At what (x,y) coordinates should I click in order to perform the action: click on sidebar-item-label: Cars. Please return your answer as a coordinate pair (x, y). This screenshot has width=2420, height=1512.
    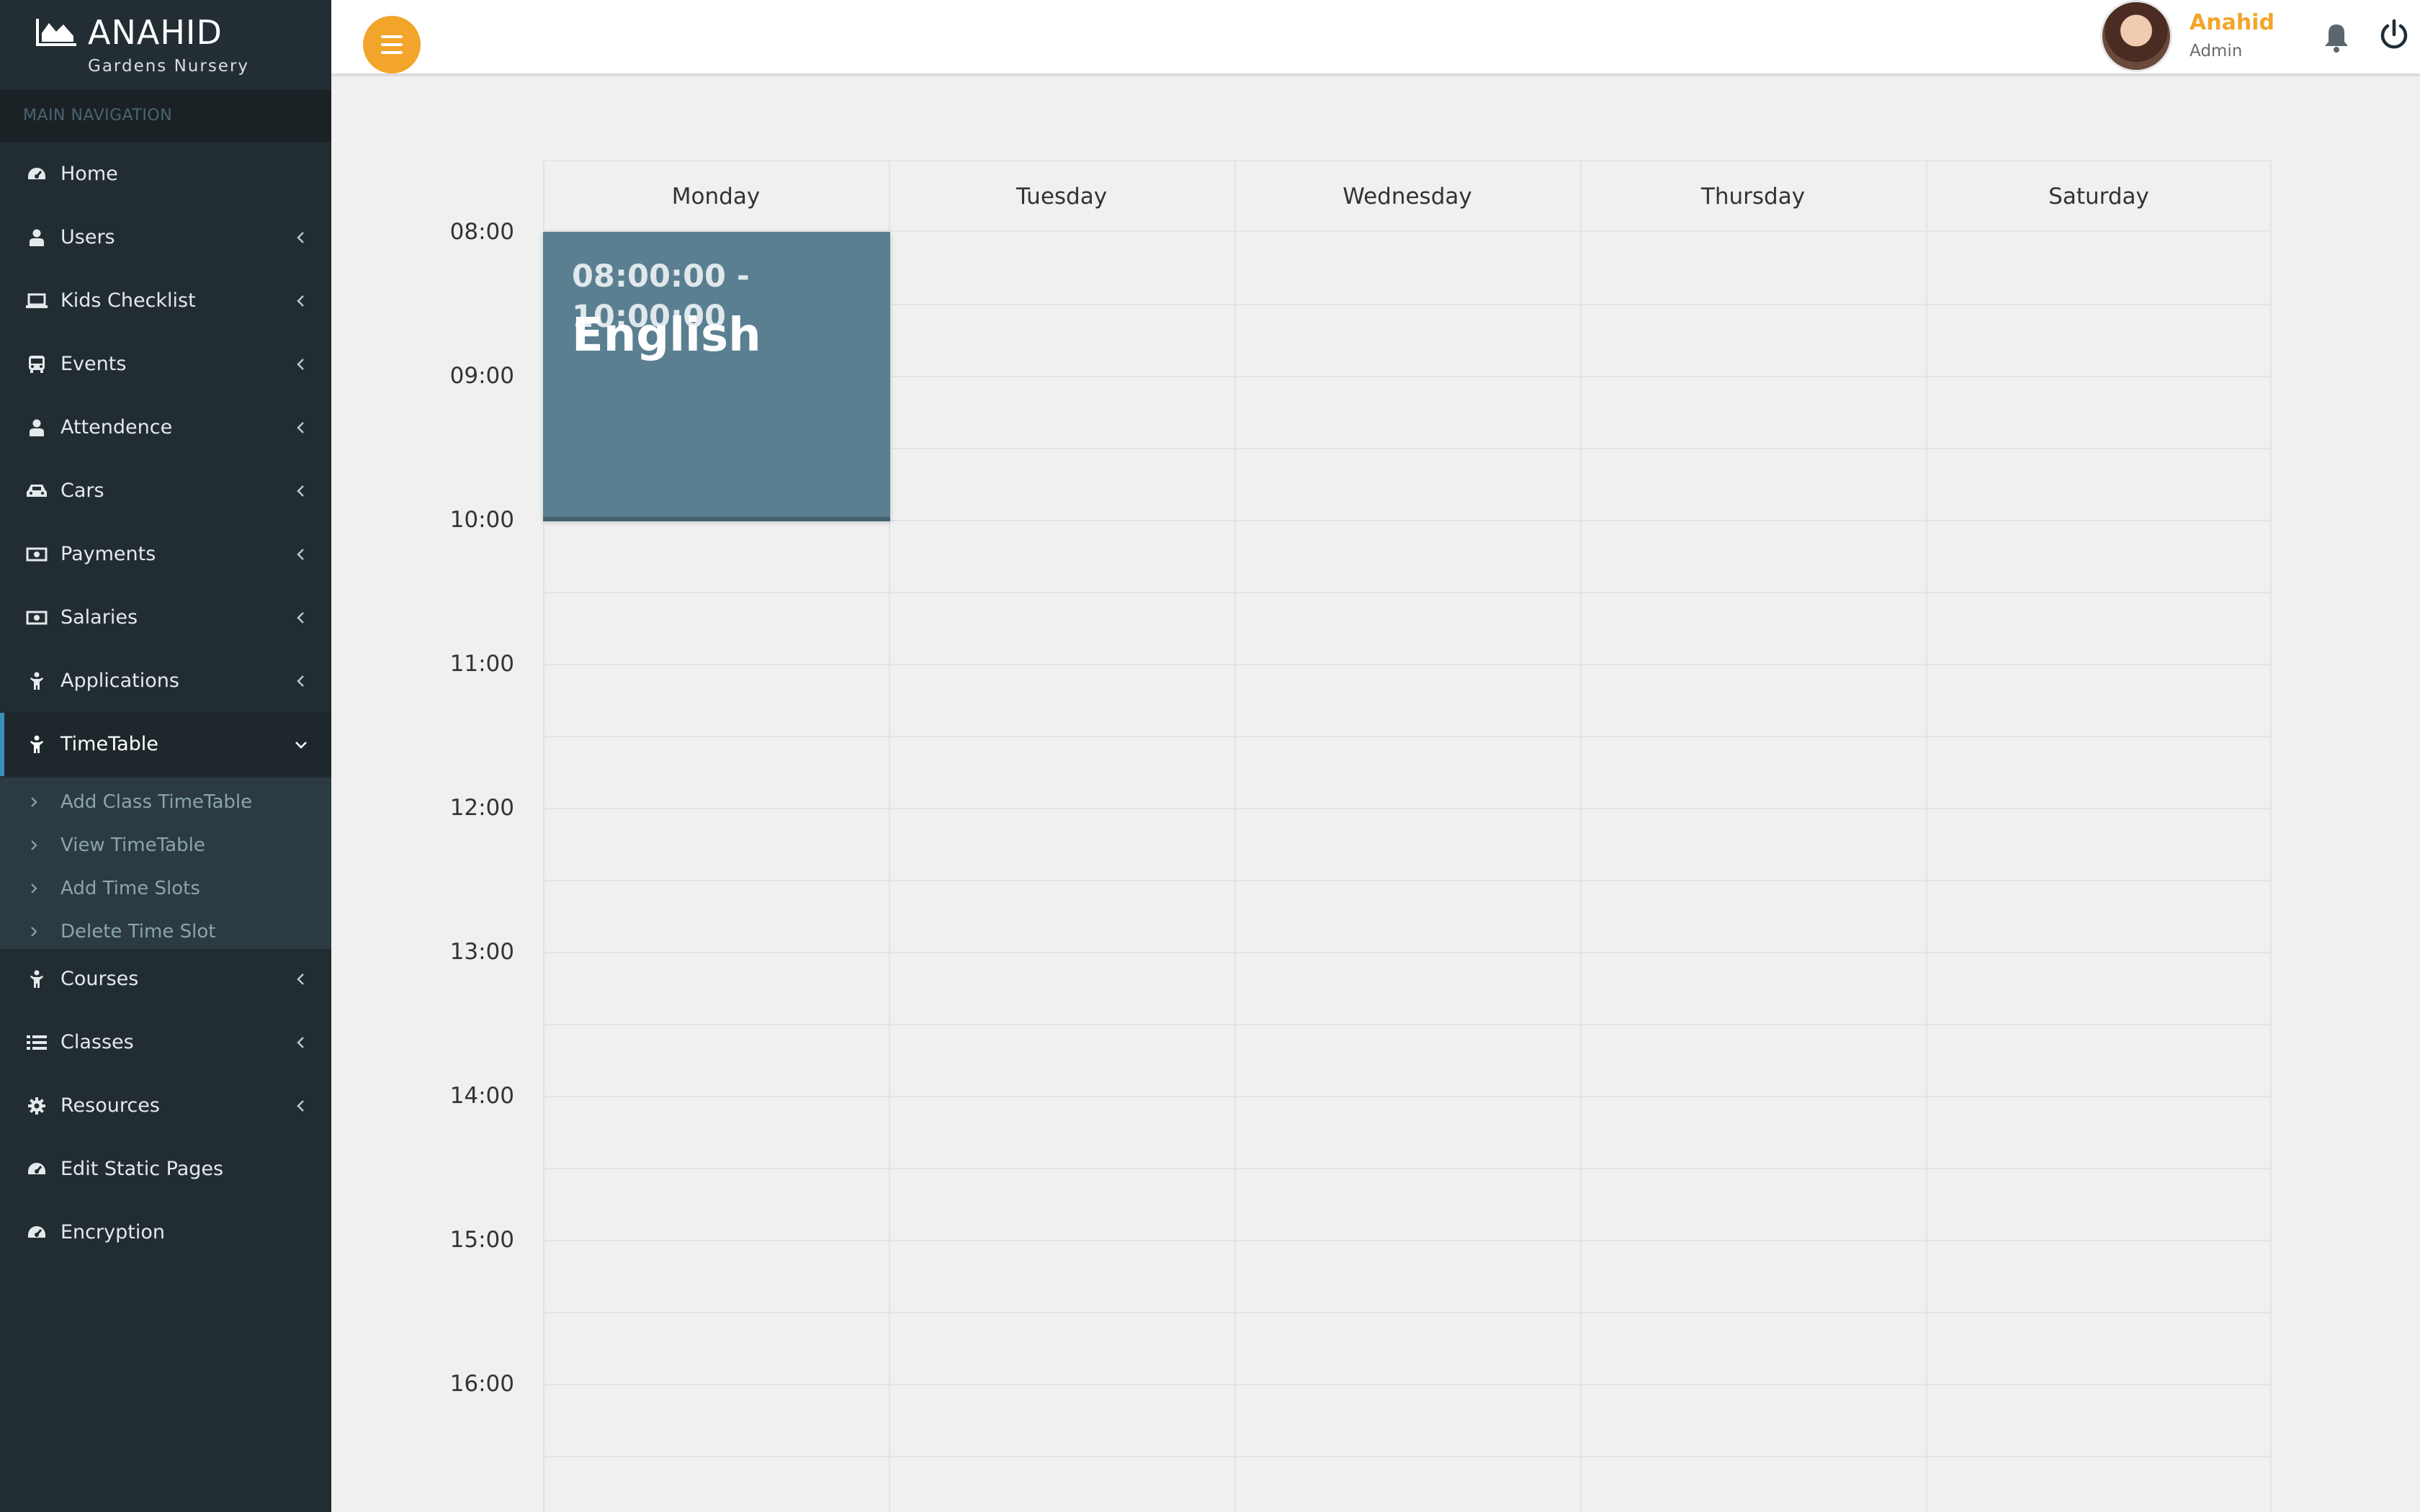
    Looking at the image, I should click on (82, 491).